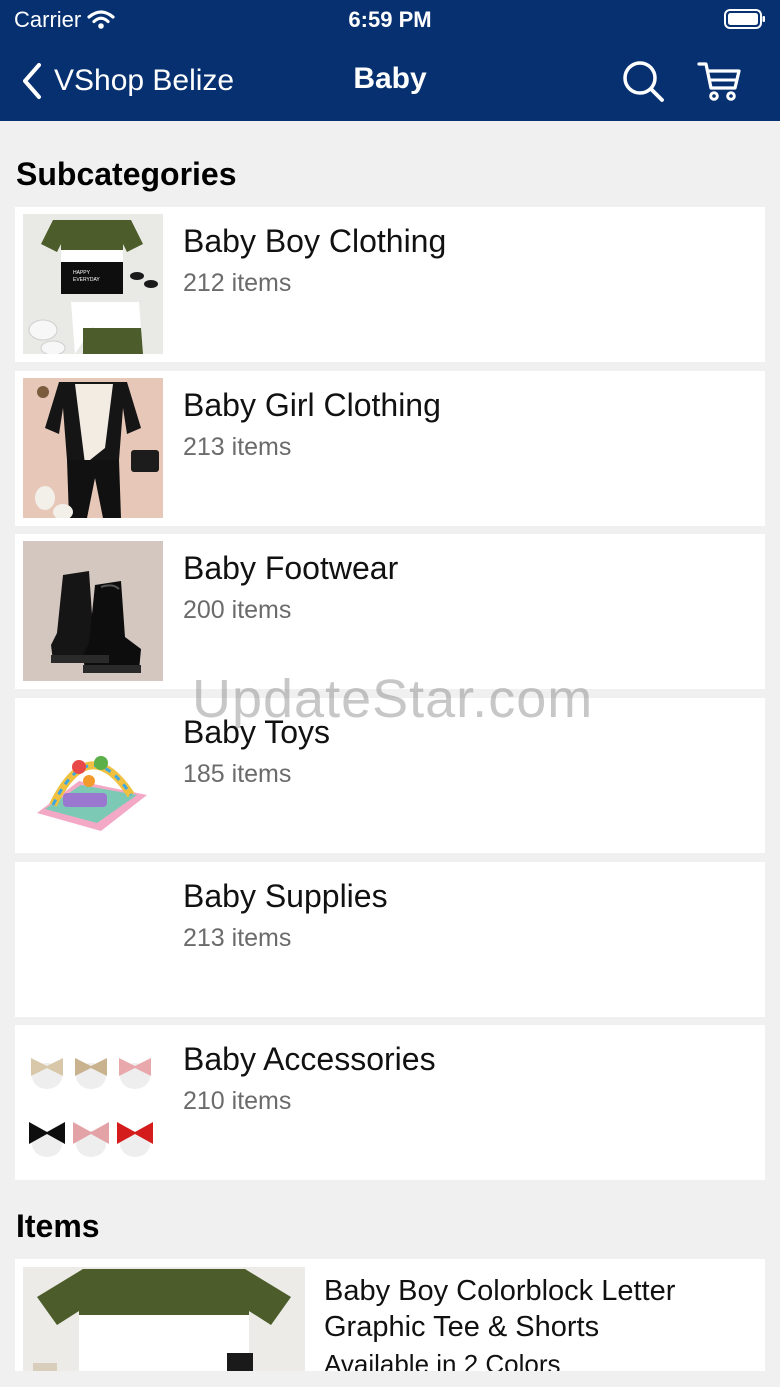  I want to click on subcategory-count: 212 items, so click(237, 283).